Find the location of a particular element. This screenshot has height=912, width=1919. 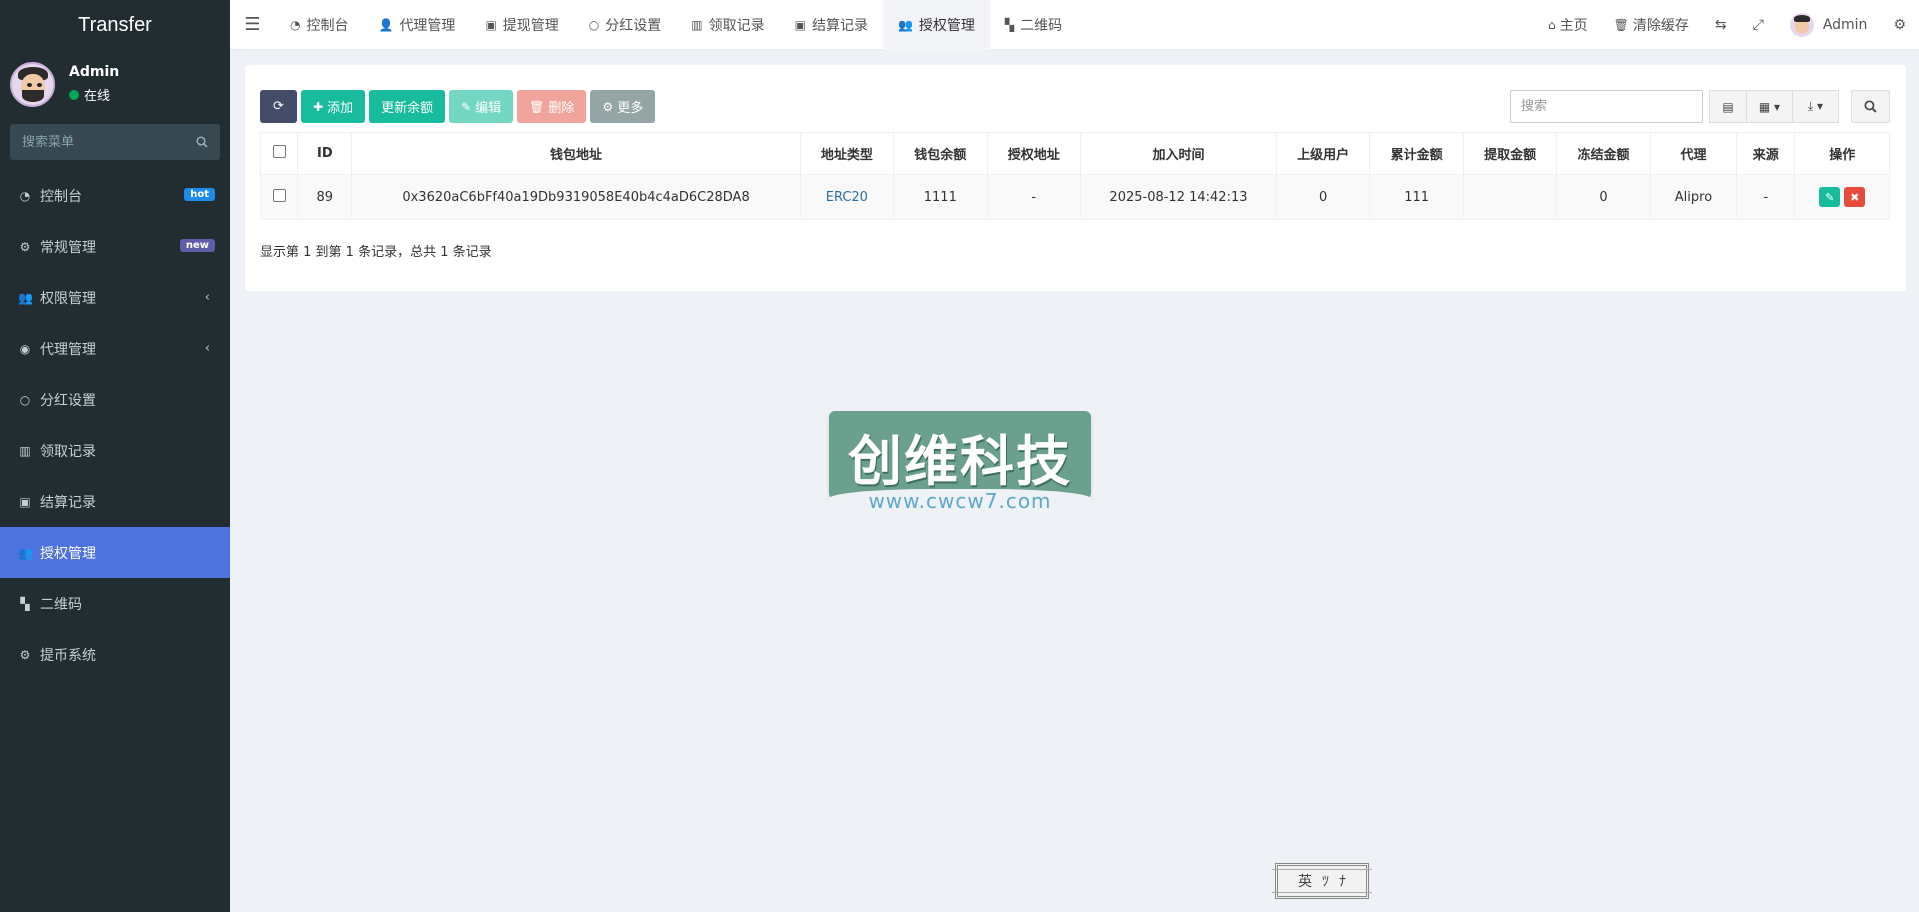

dashboard-icon: ◔ is located at coordinates (295, 24).